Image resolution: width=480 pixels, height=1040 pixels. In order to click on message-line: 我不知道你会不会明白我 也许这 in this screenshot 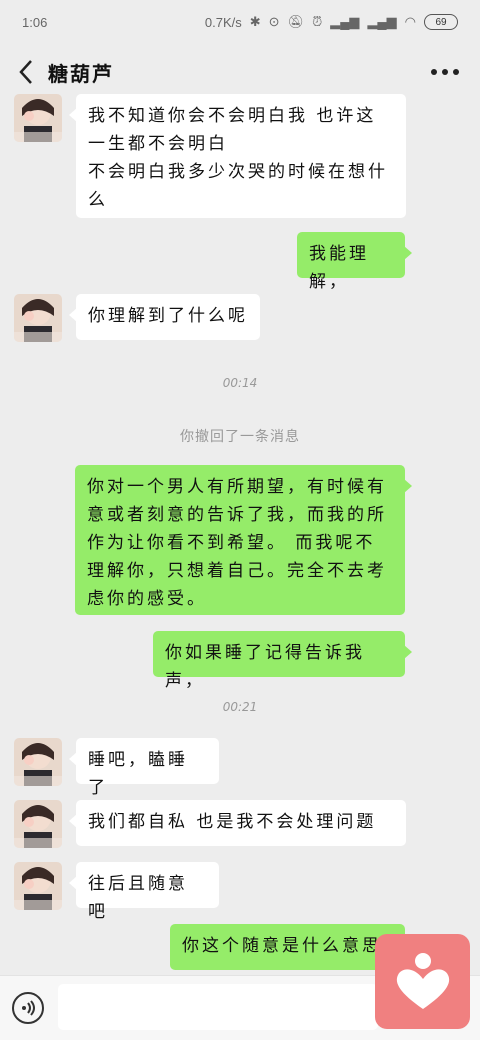, I will do `click(232, 116)`.